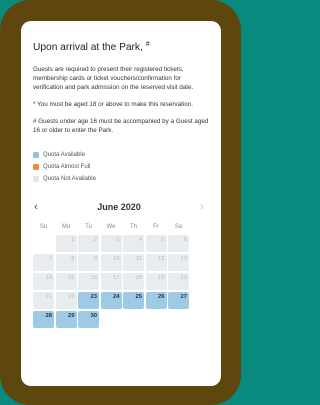 Image resolution: width=320 pixels, height=405 pixels. What do you see at coordinates (178, 262) in the screenshot?
I see `calendar-day-13: 13` at bounding box center [178, 262].